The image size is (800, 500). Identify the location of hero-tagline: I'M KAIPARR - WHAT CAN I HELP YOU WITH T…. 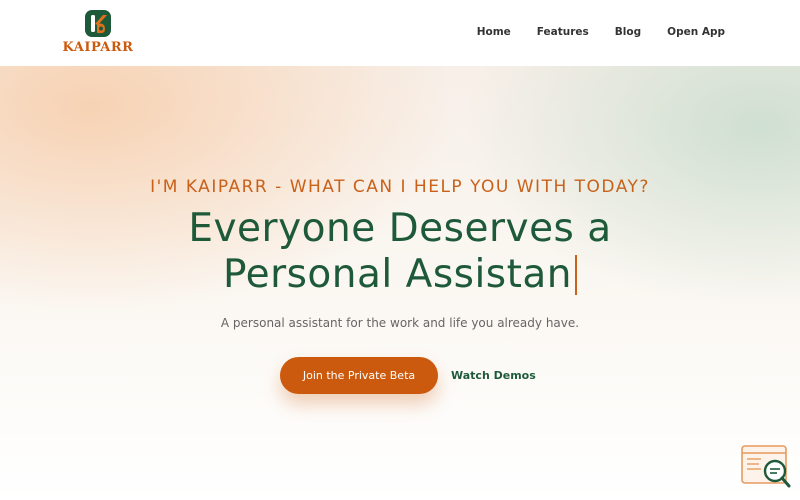
(400, 187).